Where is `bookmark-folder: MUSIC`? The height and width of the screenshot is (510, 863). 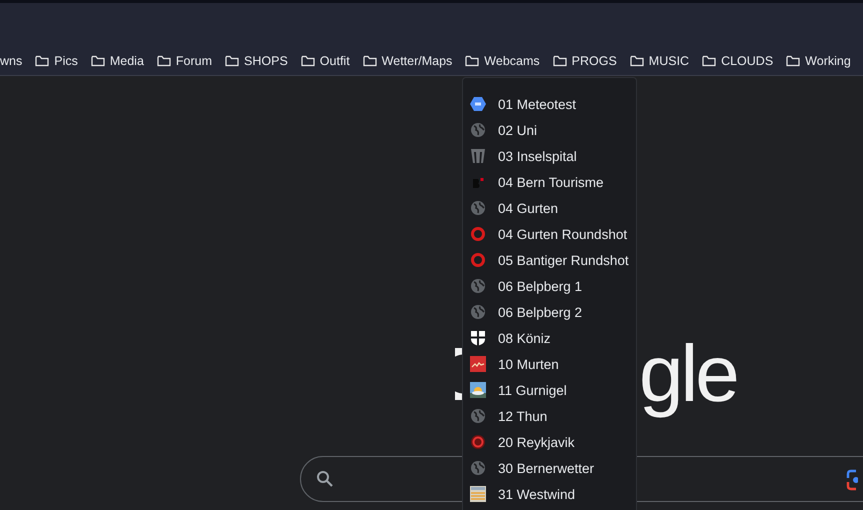
bookmark-folder: MUSIC is located at coordinates (660, 61).